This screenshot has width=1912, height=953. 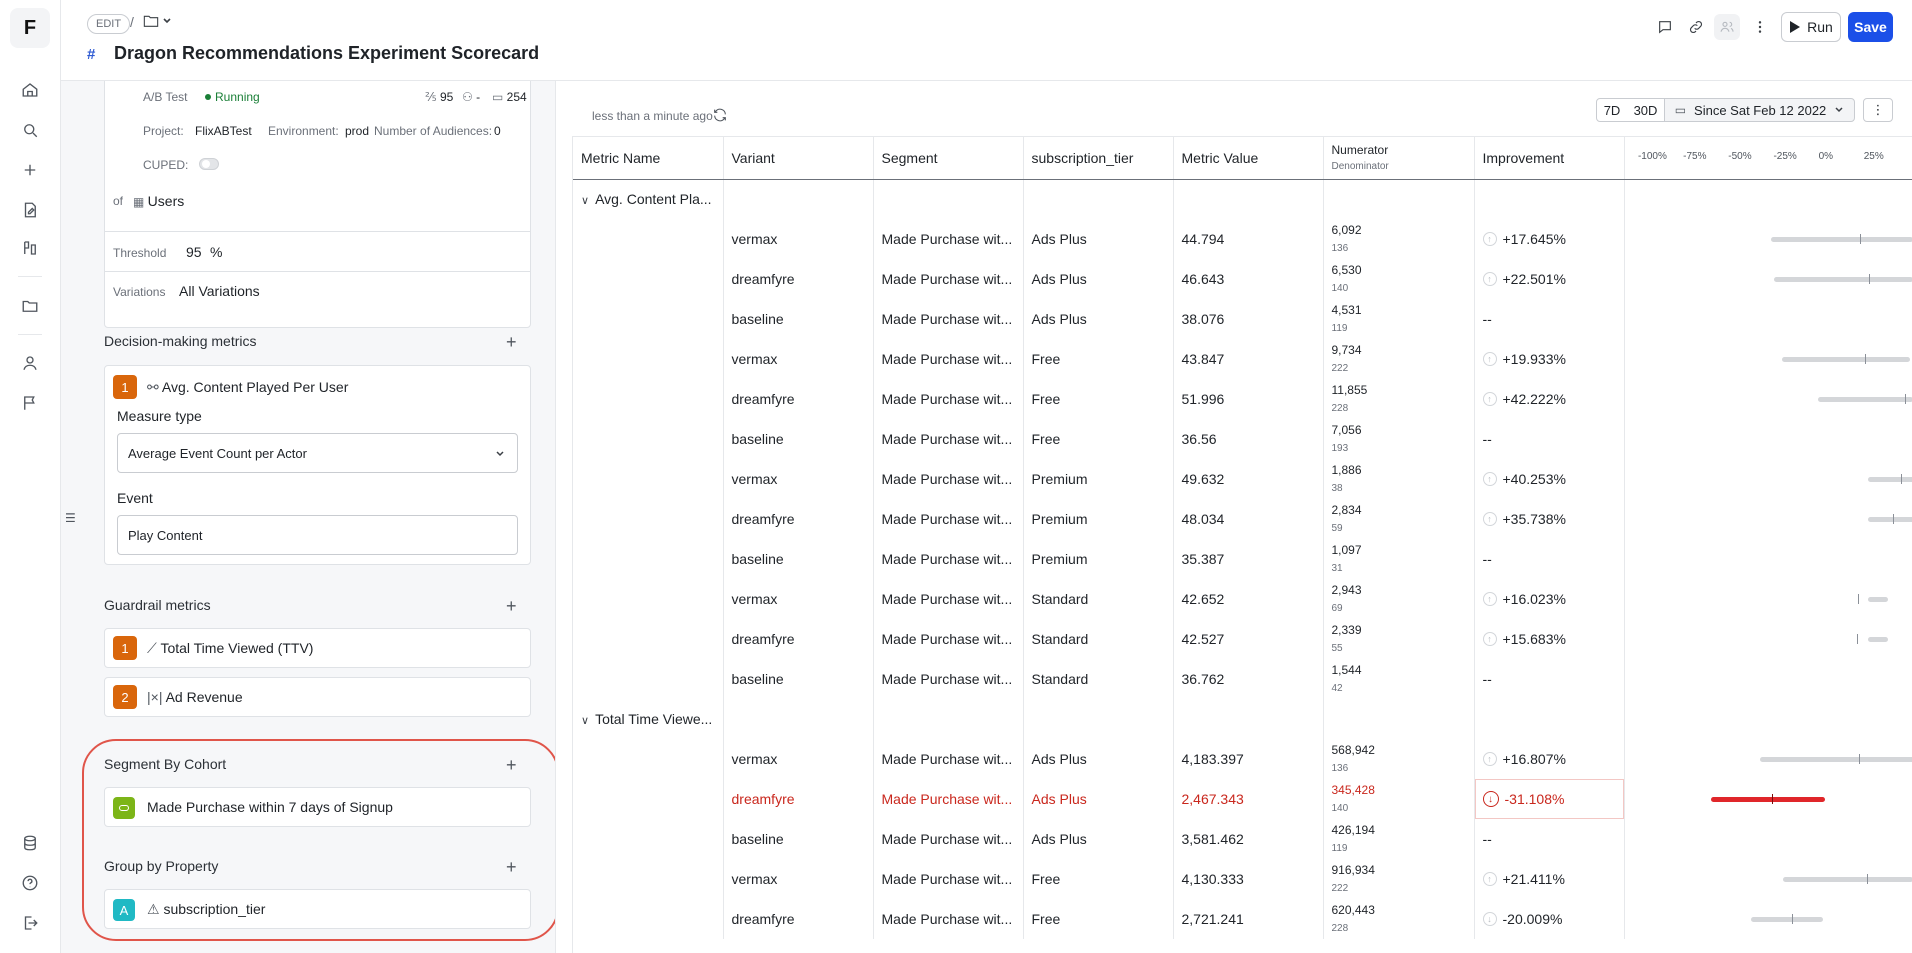 I want to click on group-property-item: A ⚠ subscription_tier, so click(x=317, y=909).